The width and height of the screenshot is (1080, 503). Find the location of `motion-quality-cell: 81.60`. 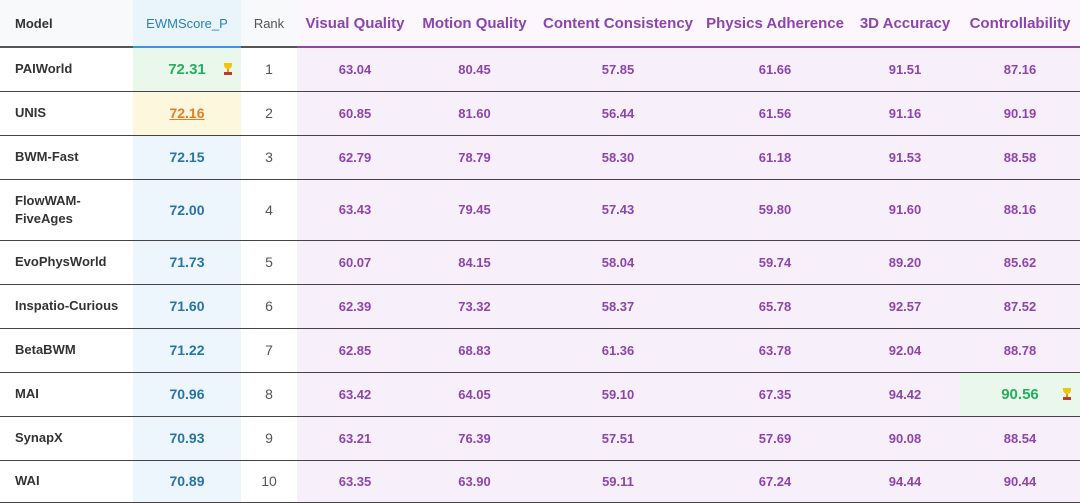

motion-quality-cell: 81.60 is located at coordinates (474, 113).